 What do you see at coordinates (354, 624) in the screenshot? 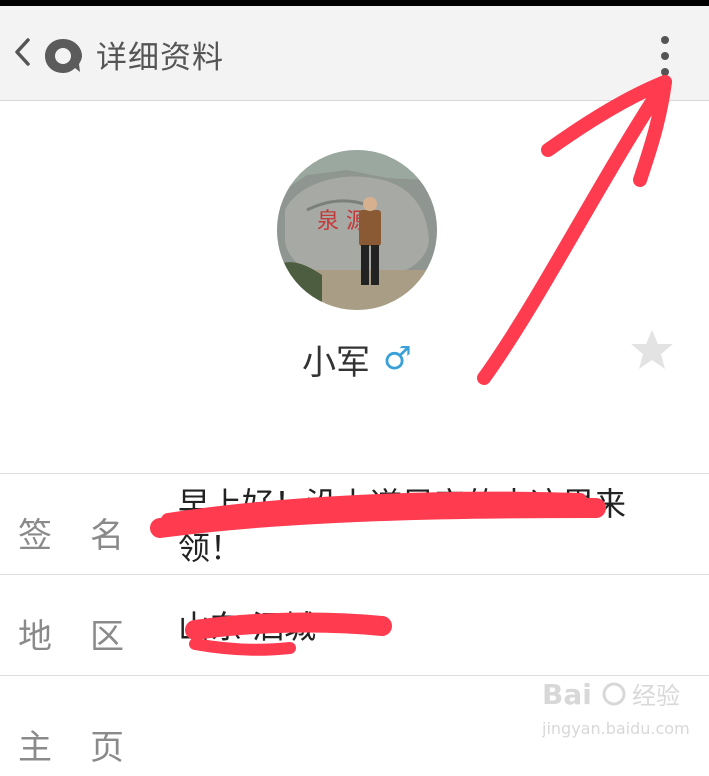
I see `region-row: 地区 山东 泗城` at bounding box center [354, 624].